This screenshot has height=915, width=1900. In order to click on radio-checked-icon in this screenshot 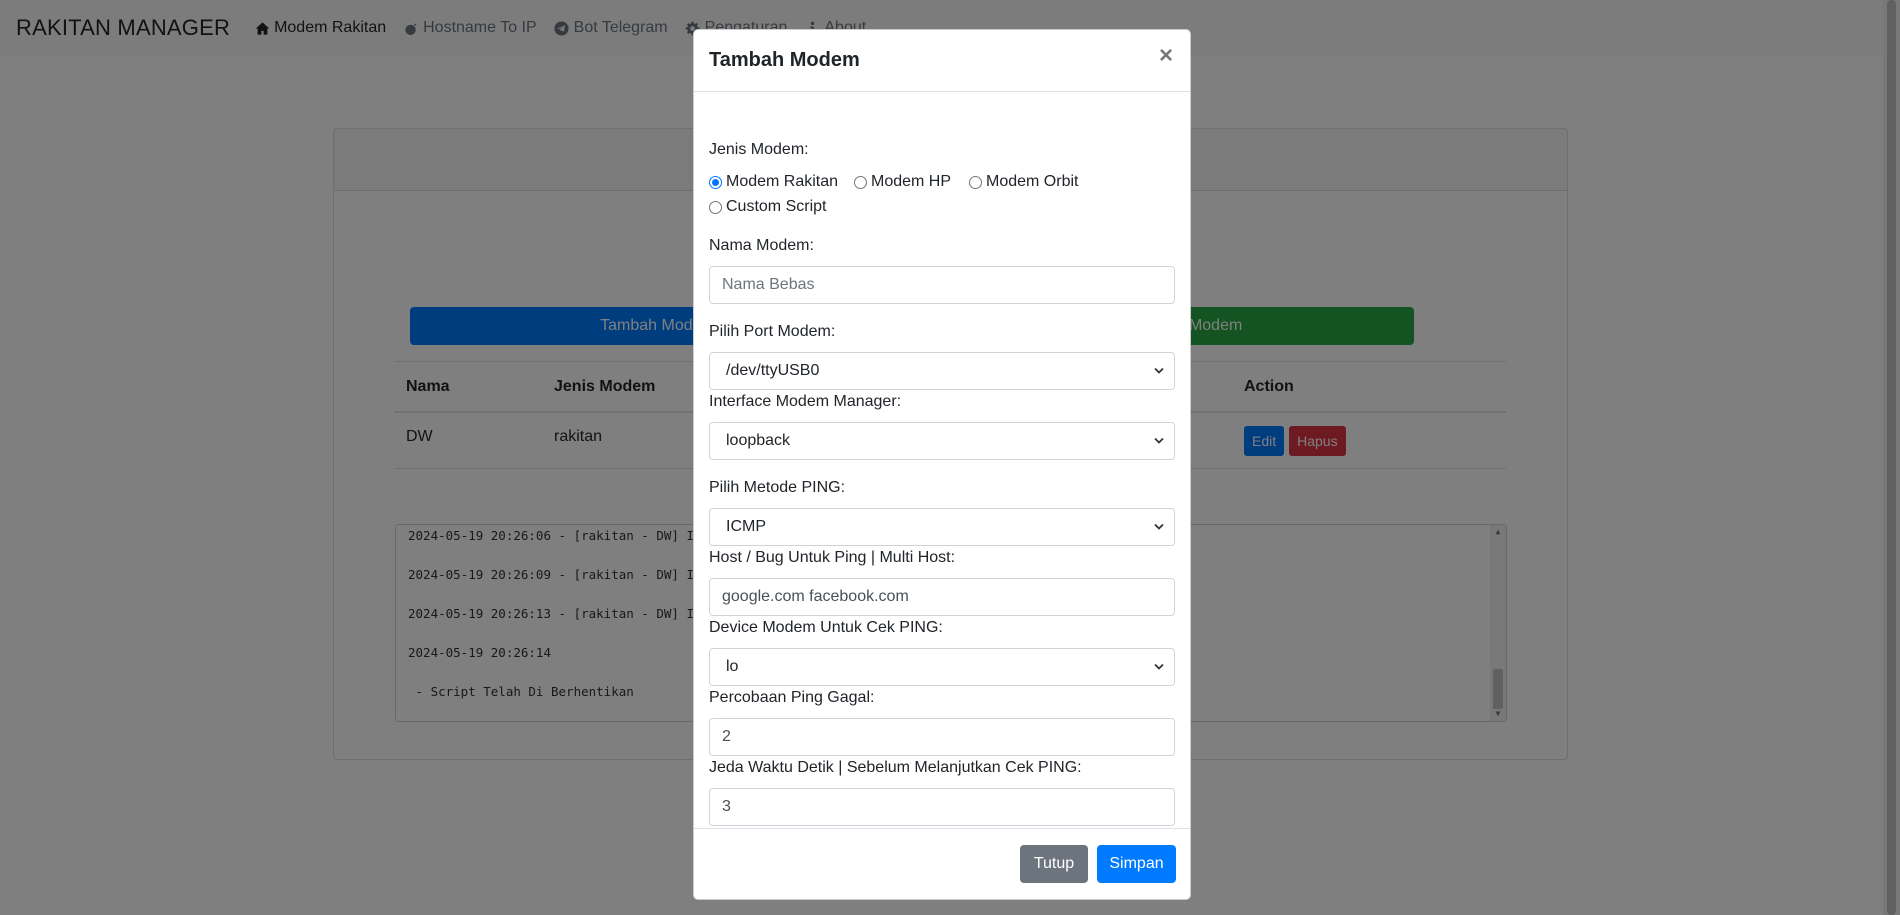, I will do `click(715, 182)`.